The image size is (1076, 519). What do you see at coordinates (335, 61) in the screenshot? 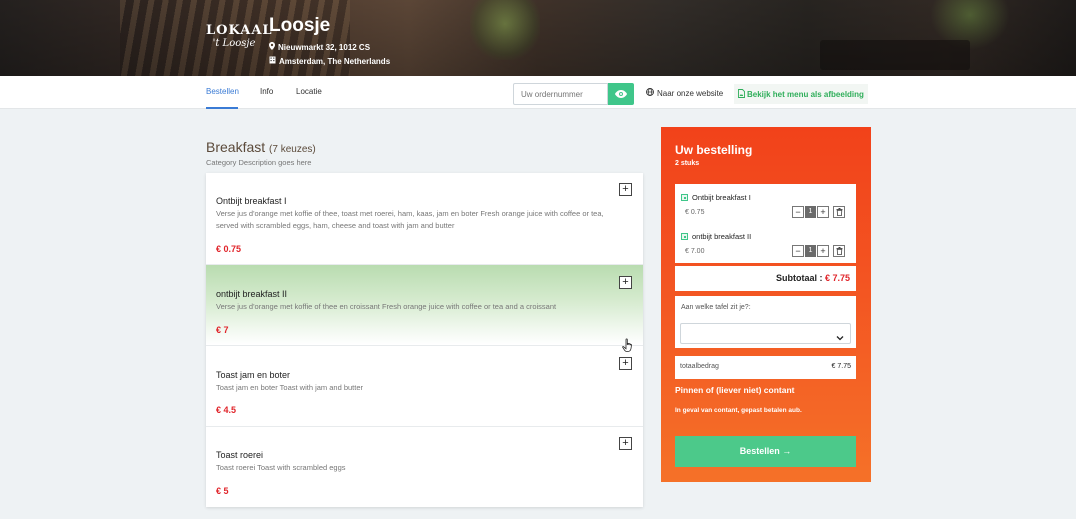
I see `address-line2-text: Amsterdam, The Netherlands` at bounding box center [335, 61].